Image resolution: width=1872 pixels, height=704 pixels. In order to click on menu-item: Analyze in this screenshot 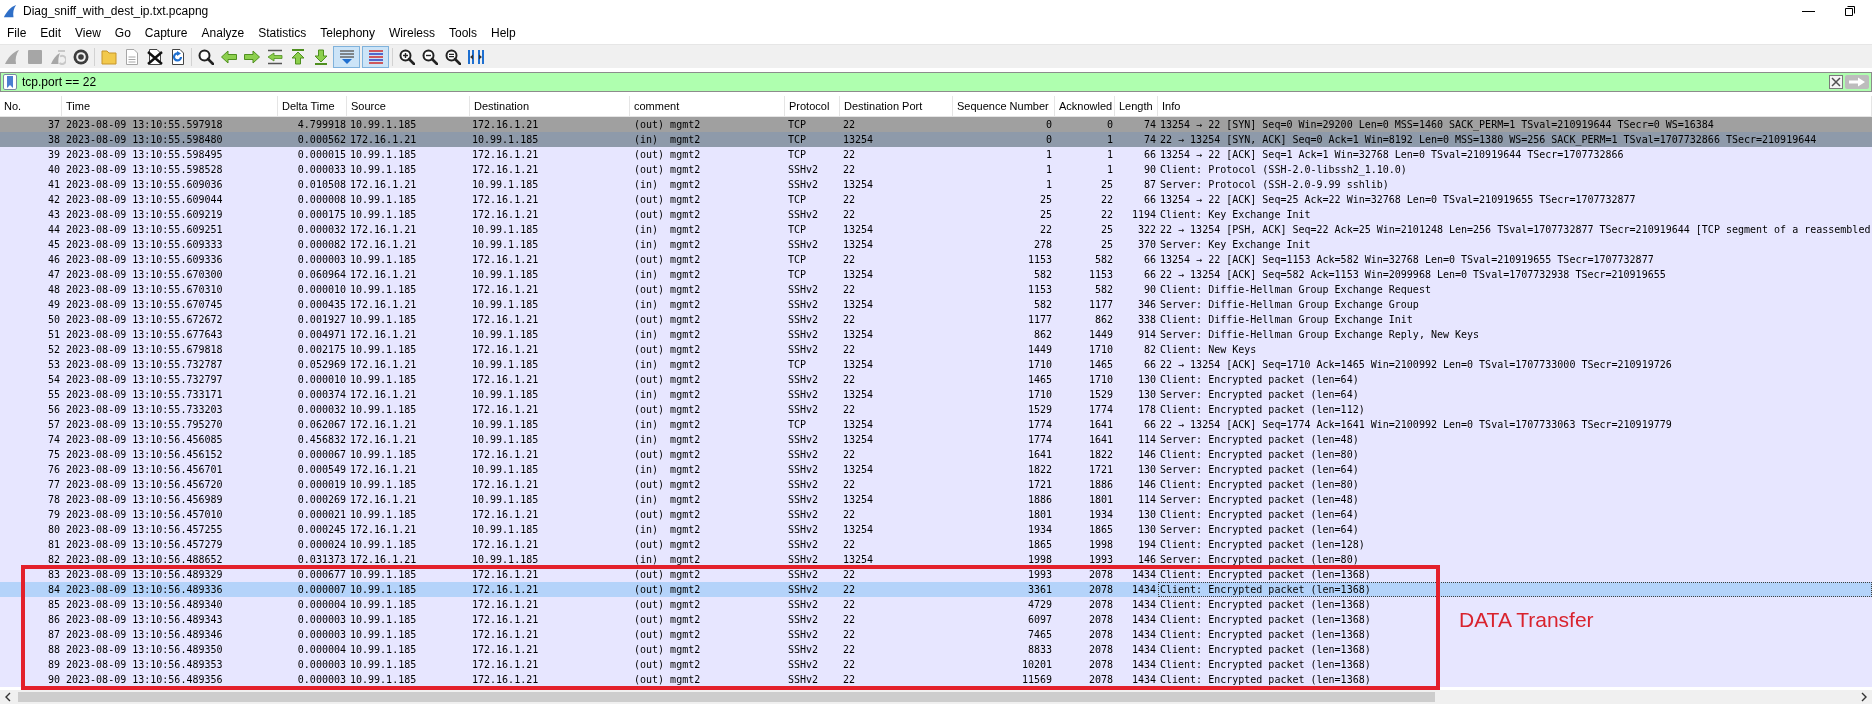, I will do `click(223, 33)`.